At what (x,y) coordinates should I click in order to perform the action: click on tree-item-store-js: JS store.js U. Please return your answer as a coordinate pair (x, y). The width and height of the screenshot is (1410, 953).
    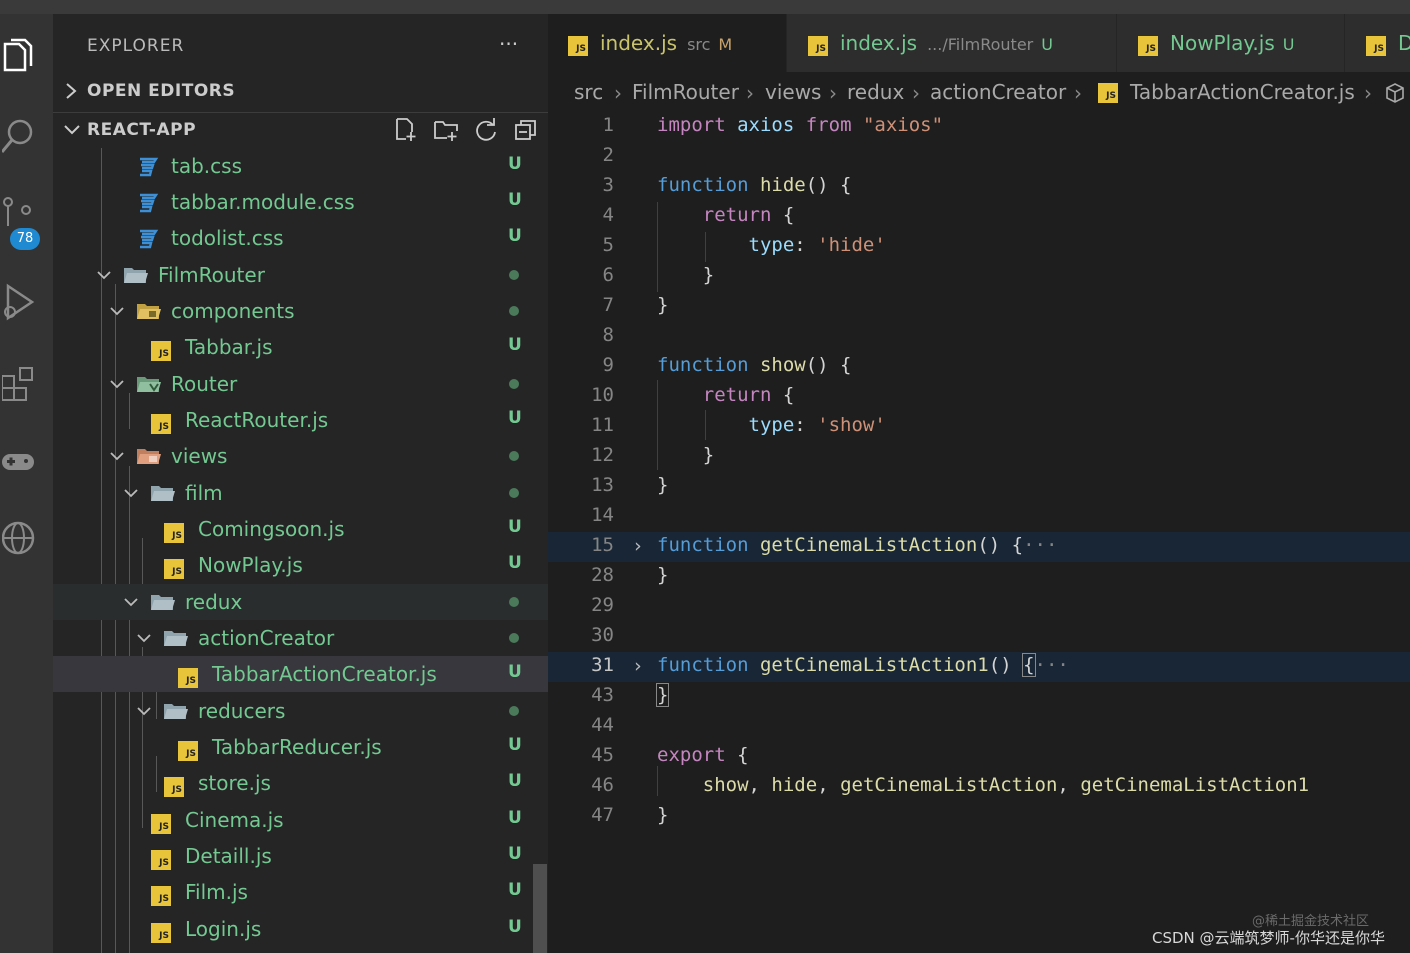
    Looking at the image, I should click on (300, 783).